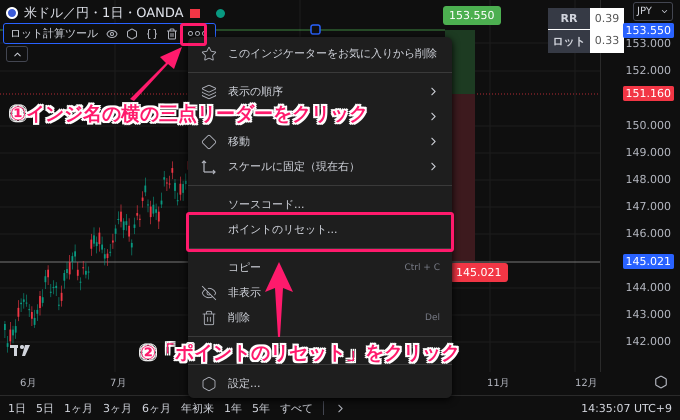 The width and height of the screenshot is (680, 420). What do you see at coordinates (320, 91) in the screenshot?
I see `menu-item: 表示の順序` at bounding box center [320, 91].